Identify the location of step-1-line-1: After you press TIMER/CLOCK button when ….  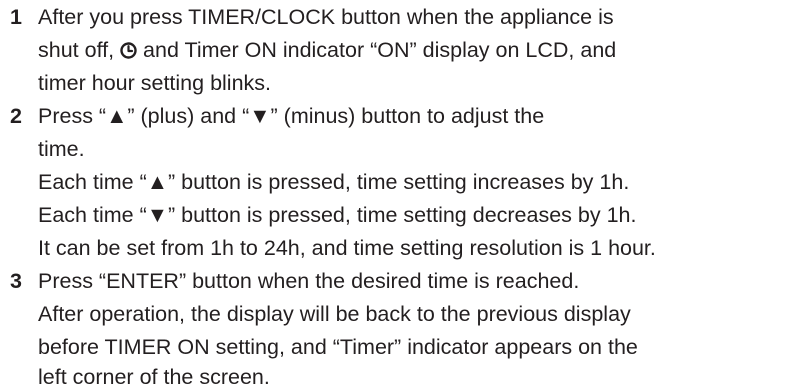
(326, 17).